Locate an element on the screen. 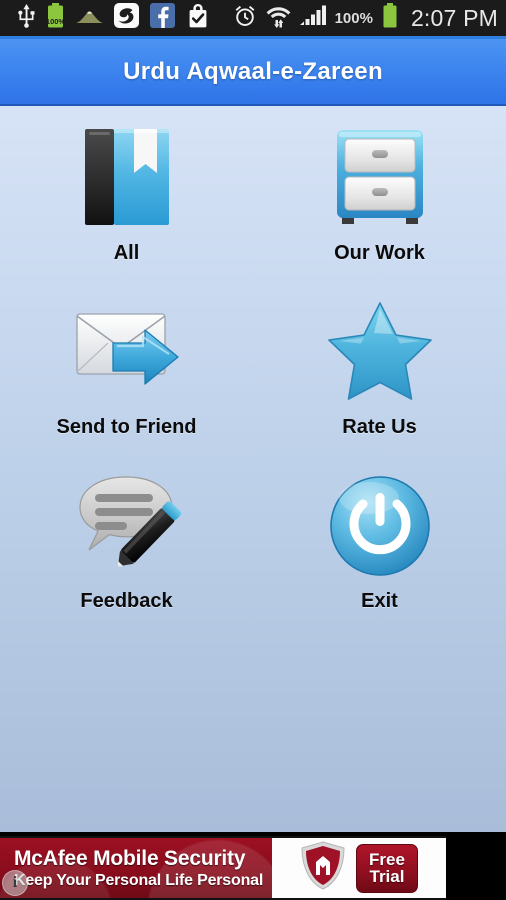  menu-item-label: All is located at coordinates (126, 253).